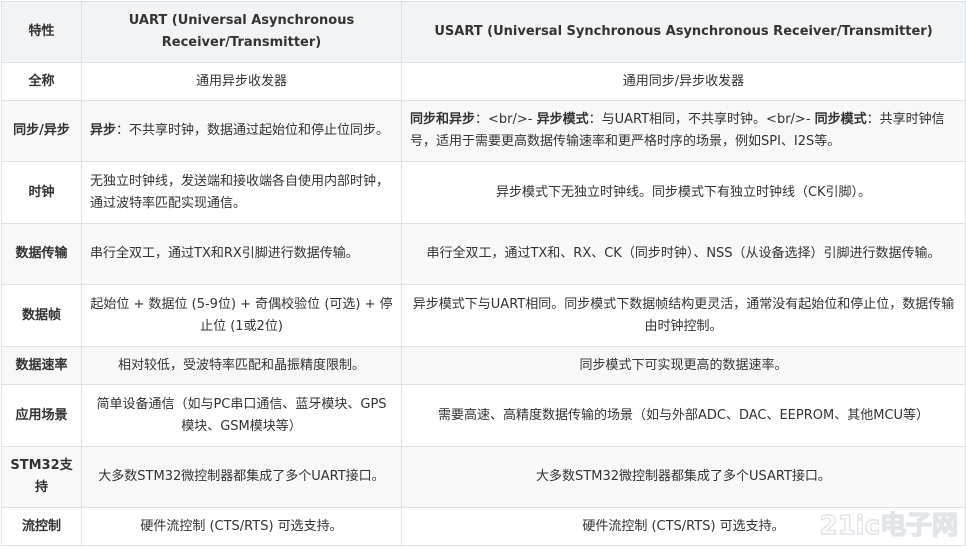 This screenshot has width=966, height=547. What do you see at coordinates (41, 192) in the screenshot?
I see `row-feature: 时钟` at bounding box center [41, 192].